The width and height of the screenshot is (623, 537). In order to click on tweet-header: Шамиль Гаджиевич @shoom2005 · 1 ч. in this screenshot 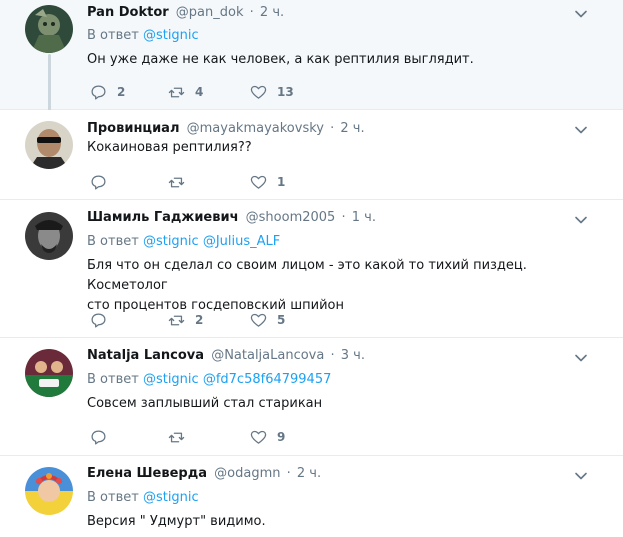, I will do `click(231, 218)`.